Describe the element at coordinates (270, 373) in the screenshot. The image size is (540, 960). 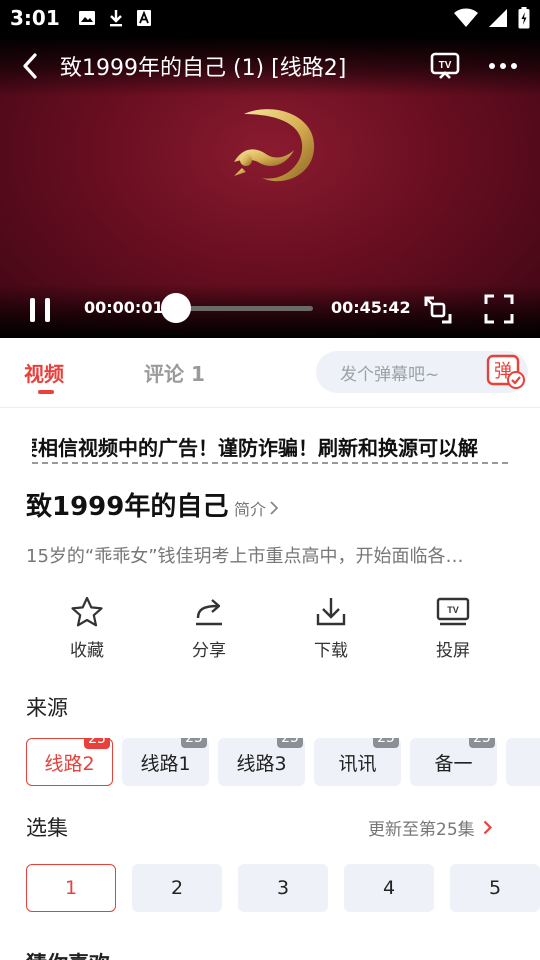
I see `content-tabs: 视频 评论 1 发个弹幕吧~ 弹` at that location.